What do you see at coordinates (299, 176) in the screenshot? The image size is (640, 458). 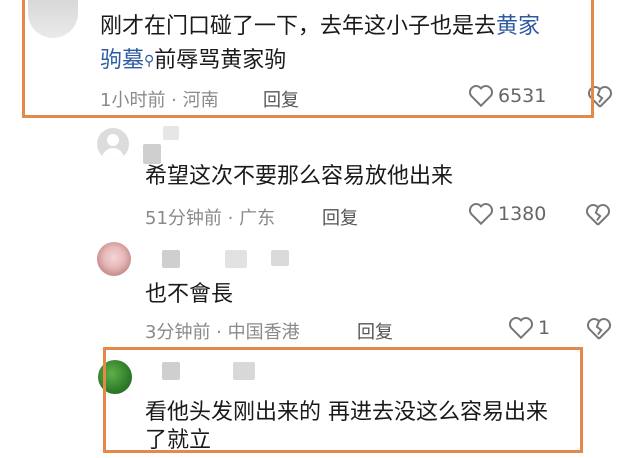 I see `comment-text: 希望这次不要那么容易放他出来` at bounding box center [299, 176].